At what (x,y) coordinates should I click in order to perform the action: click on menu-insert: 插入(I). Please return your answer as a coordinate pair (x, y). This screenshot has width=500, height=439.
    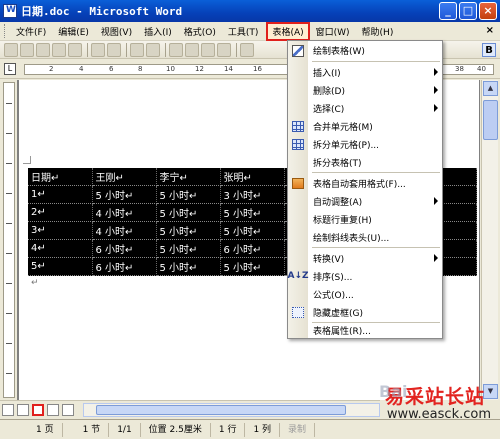
    Looking at the image, I should click on (158, 31).